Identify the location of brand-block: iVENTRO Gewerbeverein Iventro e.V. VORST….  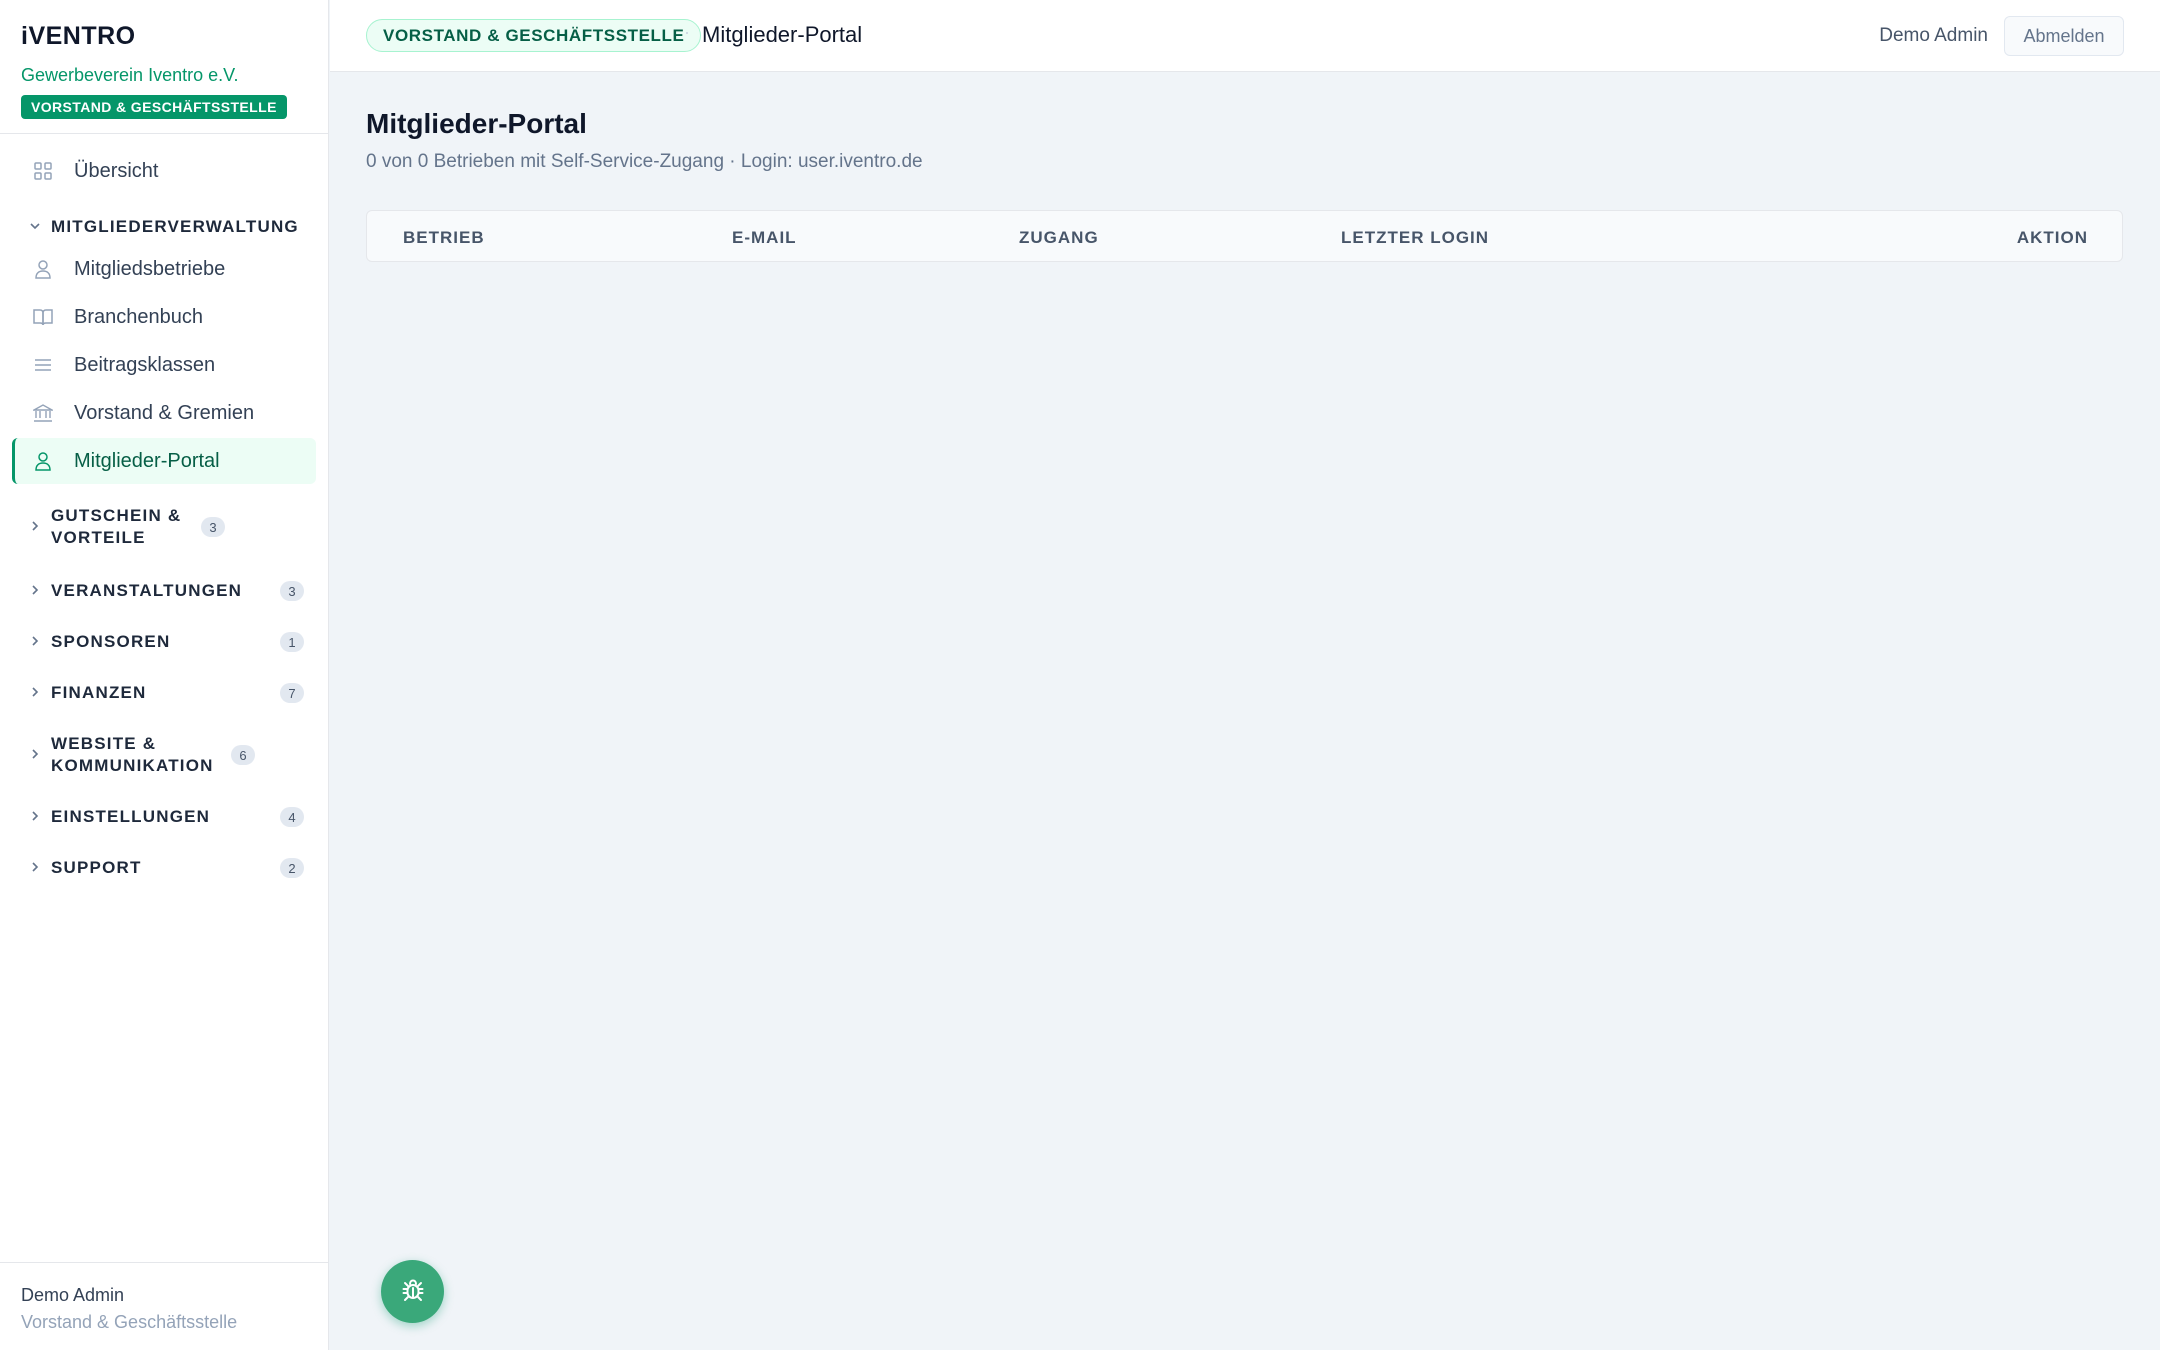
(164, 67).